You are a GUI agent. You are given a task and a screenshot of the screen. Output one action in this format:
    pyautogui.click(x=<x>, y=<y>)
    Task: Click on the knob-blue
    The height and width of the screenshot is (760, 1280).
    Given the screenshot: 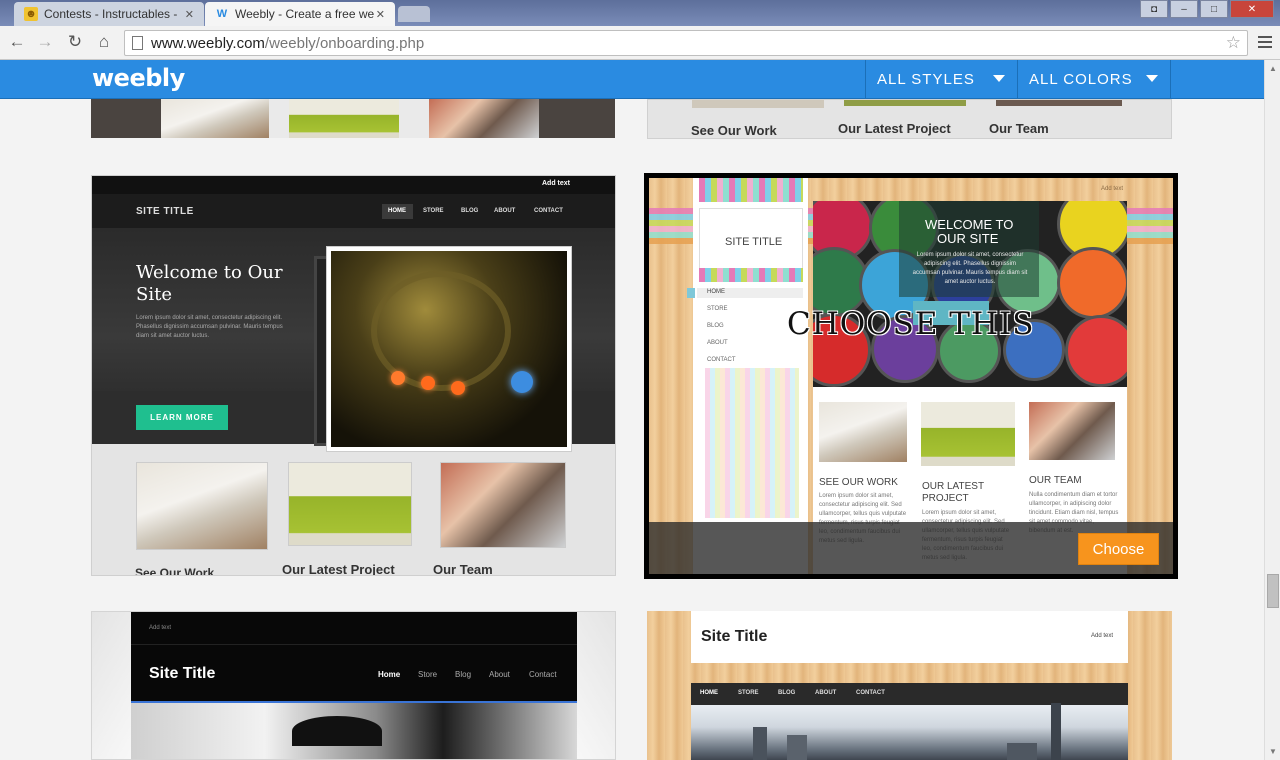 What is the action you would take?
    pyautogui.click(x=522, y=382)
    